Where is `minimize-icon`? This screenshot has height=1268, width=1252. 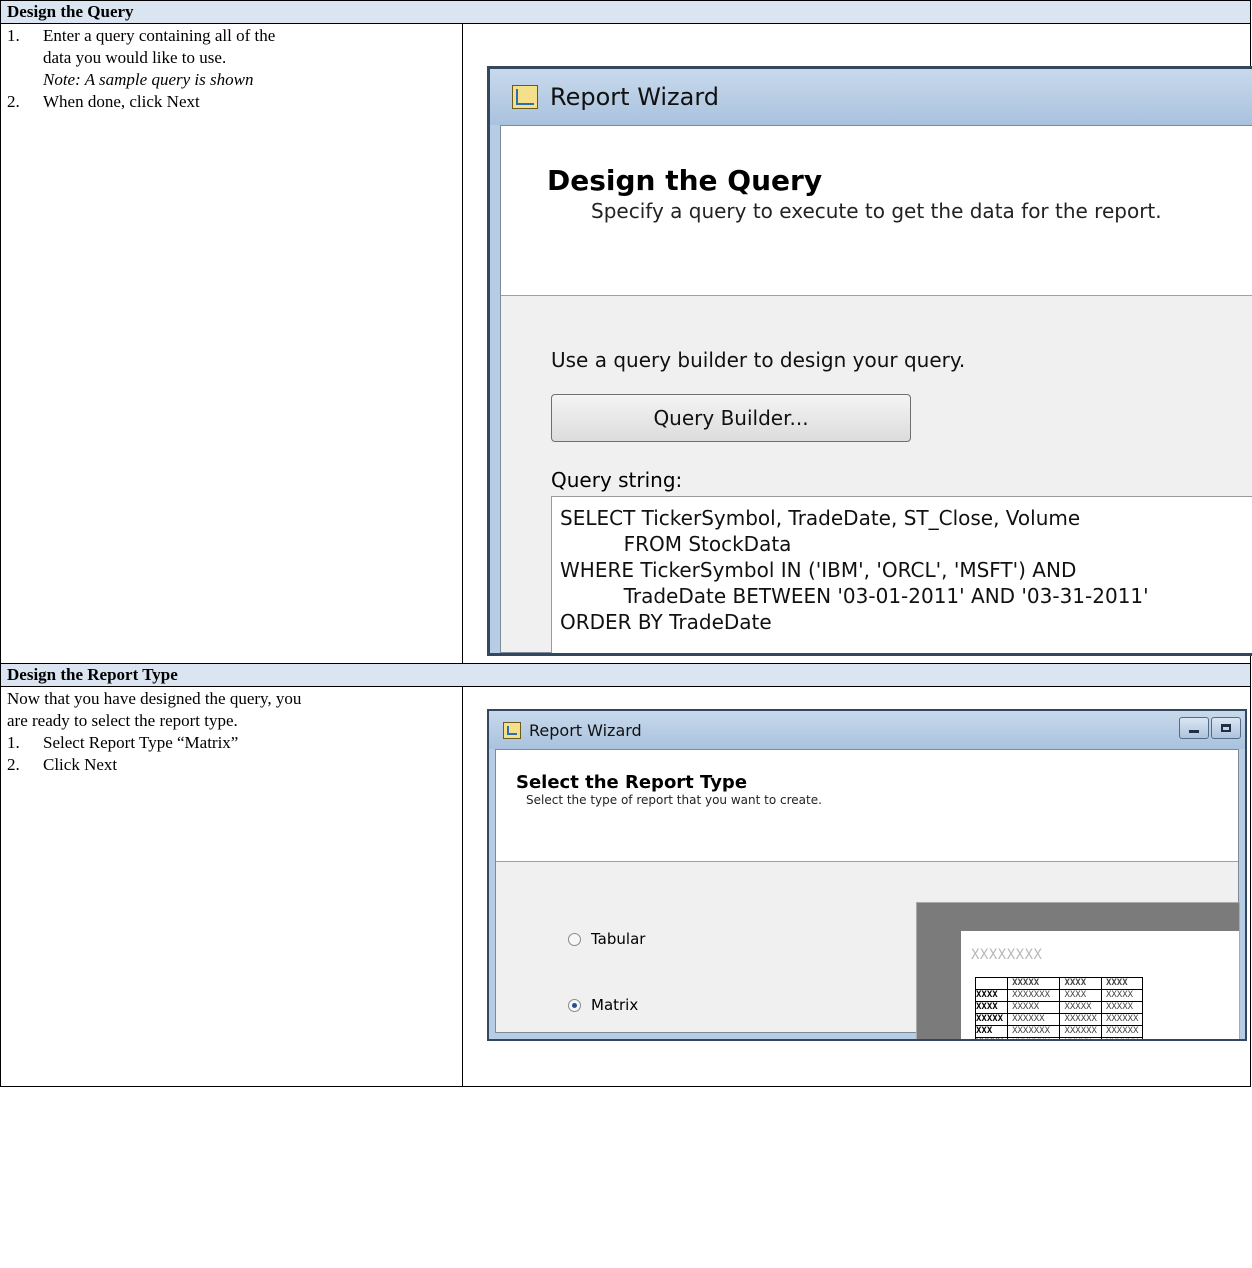 minimize-icon is located at coordinates (1194, 731).